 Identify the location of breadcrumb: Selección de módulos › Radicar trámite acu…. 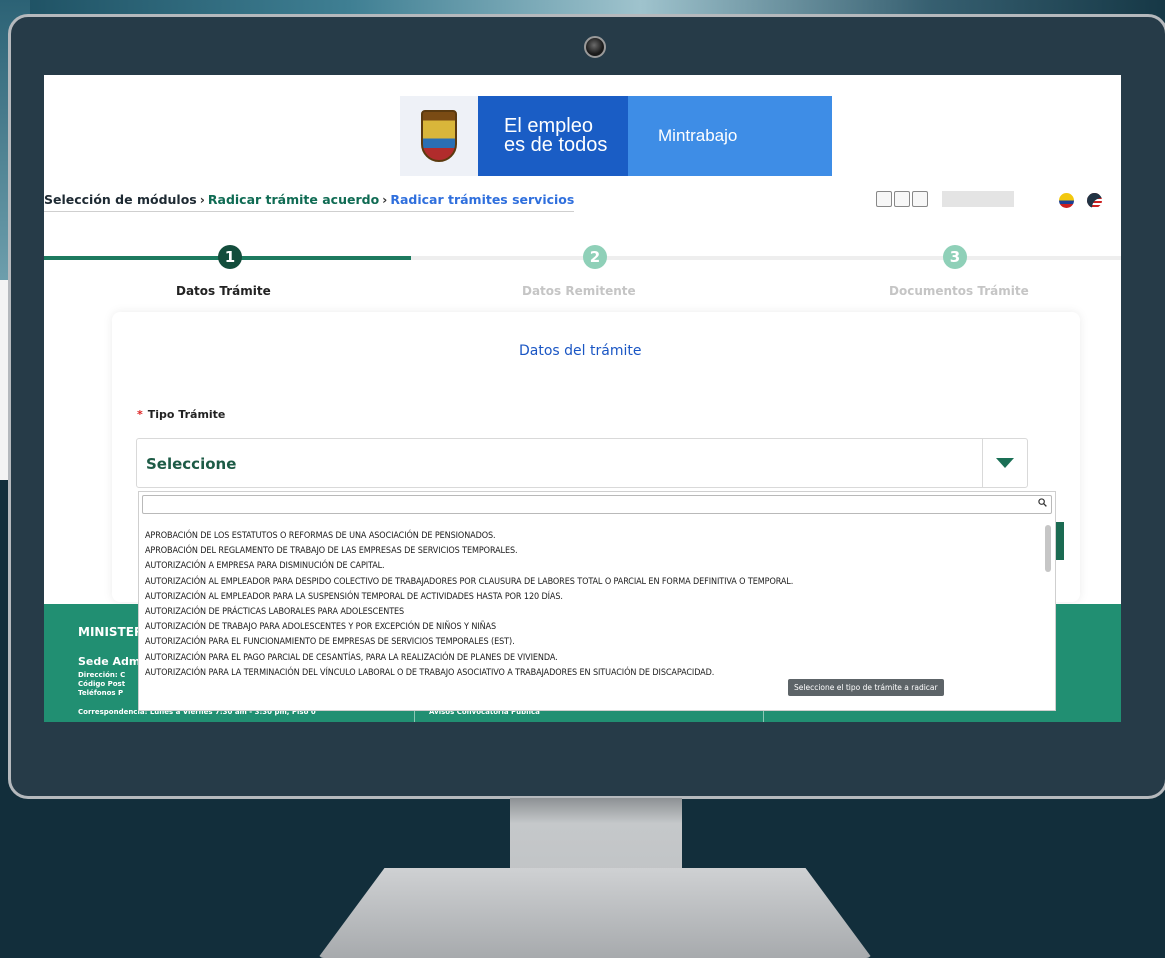
(309, 199).